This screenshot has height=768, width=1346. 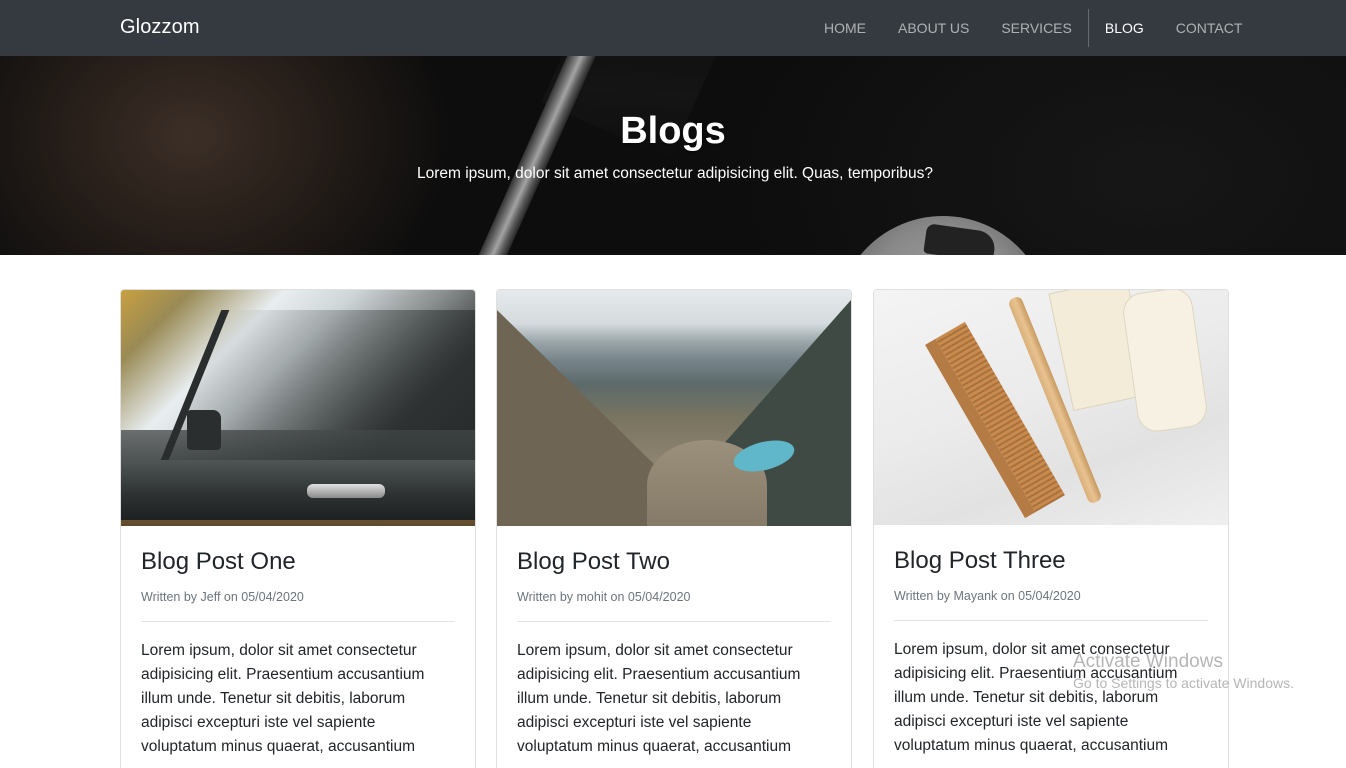 What do you see at coordinates (674, 562) in the screenshot?
I see `blog-card-title: Blog Post Two` at bounding box center [674, 562].